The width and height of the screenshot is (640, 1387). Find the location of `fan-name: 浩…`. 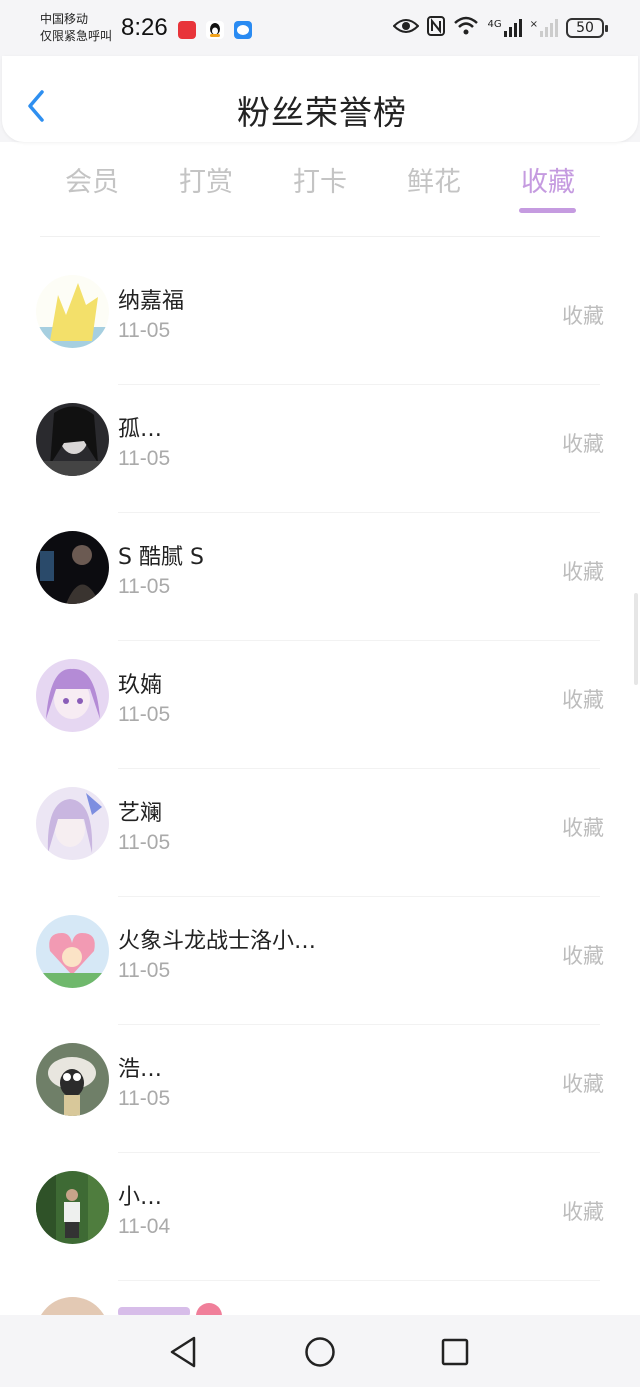

fan-name: 浩… is located at coordinates (140, 1069).